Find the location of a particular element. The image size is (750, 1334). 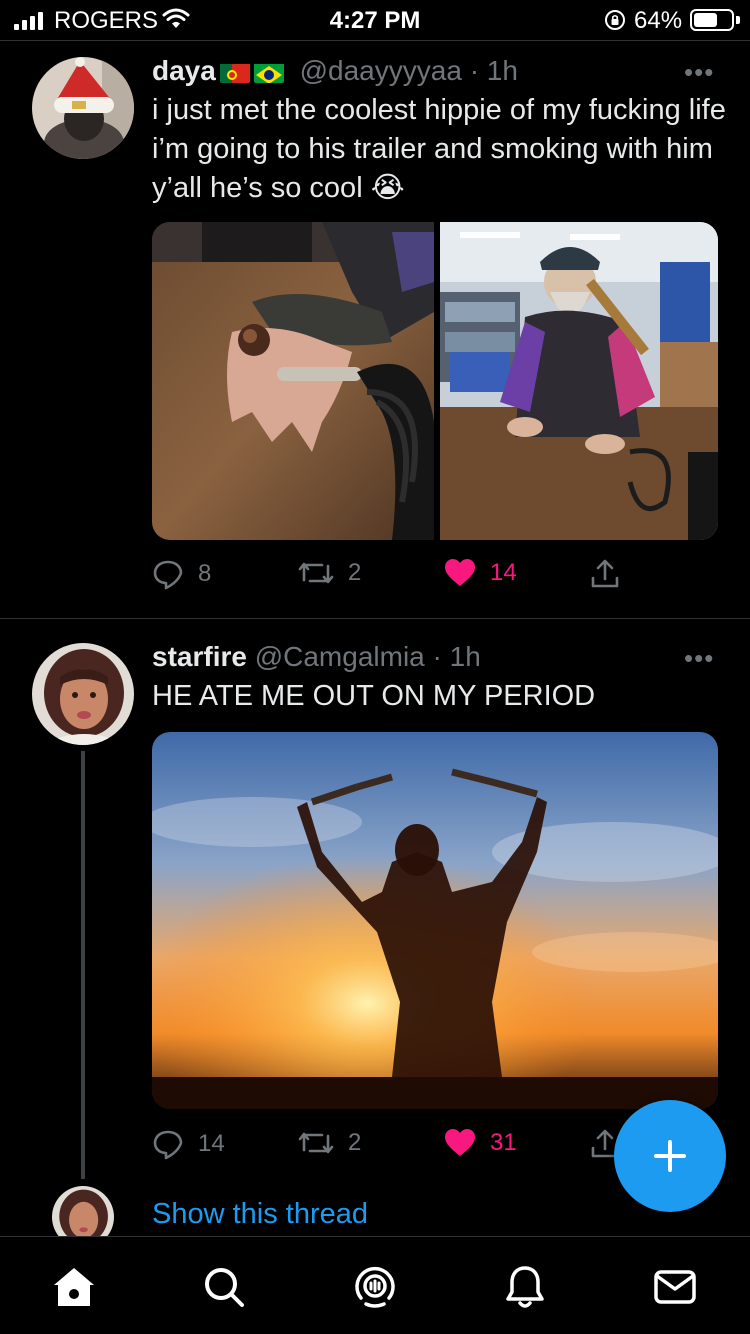

like-button: 31 is located at coordinates (480, 1143).